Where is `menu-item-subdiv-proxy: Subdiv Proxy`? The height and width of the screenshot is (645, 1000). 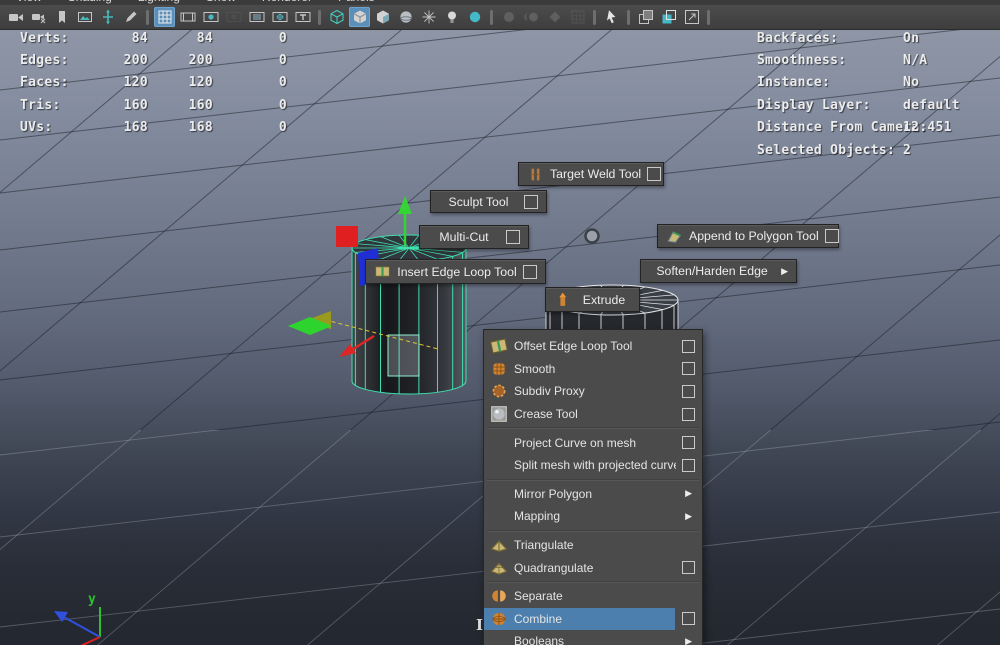
menu-item-subdiv-proxy: Subdiv Proxy is located at coordinates (593, 391).